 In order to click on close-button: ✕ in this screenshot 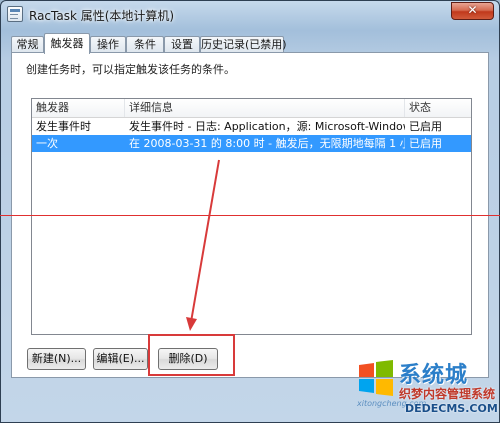, I will do `click(472, 11)`.